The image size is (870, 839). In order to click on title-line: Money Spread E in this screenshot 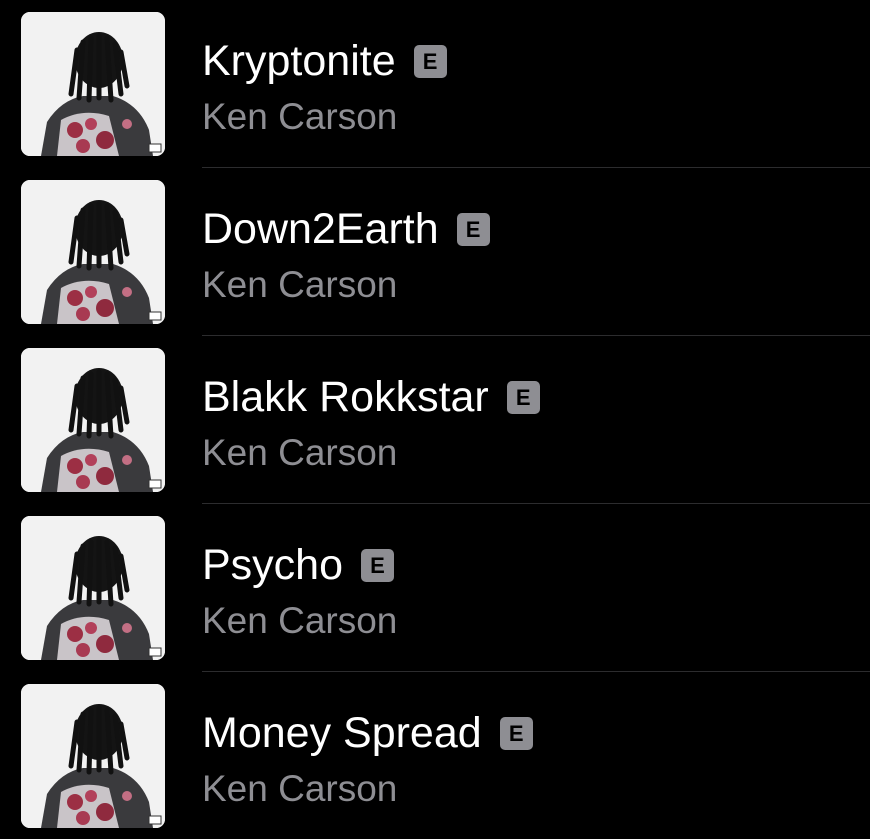, I will do `click(367, 733)`.